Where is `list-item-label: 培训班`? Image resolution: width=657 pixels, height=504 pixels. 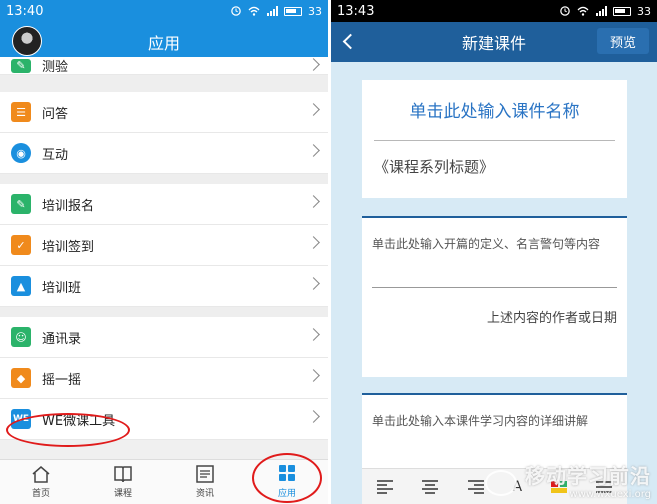 list-item-label: 培训班 is located at coordinates (62, 288).